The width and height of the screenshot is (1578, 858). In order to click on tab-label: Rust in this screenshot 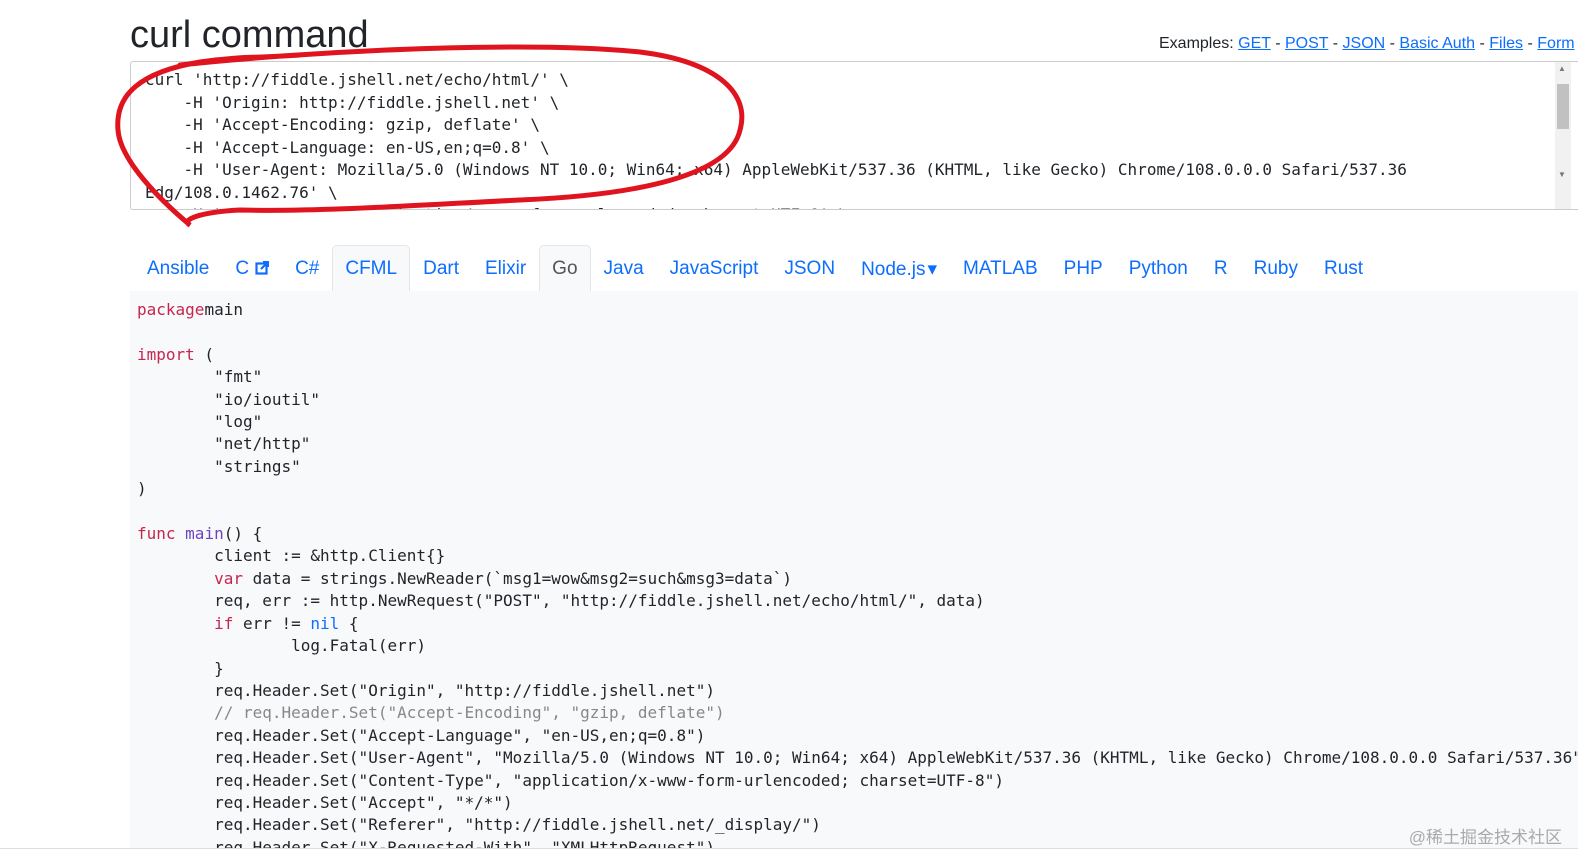, I will do `click(1343, 268)`.